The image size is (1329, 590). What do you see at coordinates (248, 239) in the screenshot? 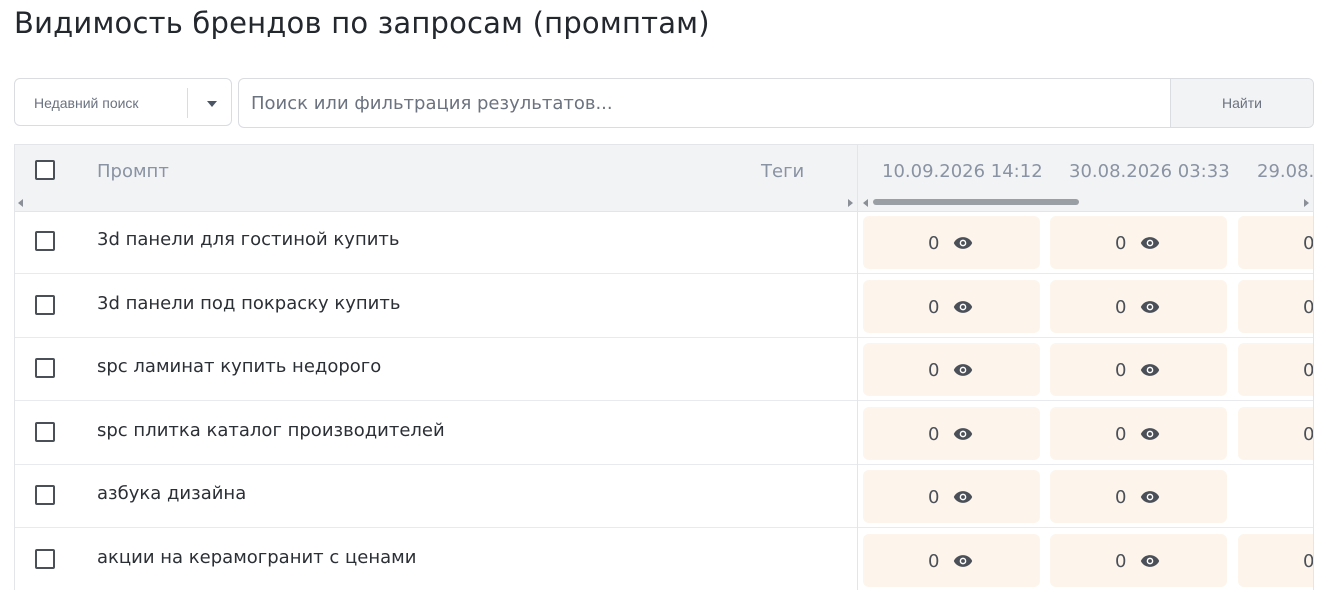
I see `prompt-text: 3d панели для гостиной купить` at bounding box center [248, 239].